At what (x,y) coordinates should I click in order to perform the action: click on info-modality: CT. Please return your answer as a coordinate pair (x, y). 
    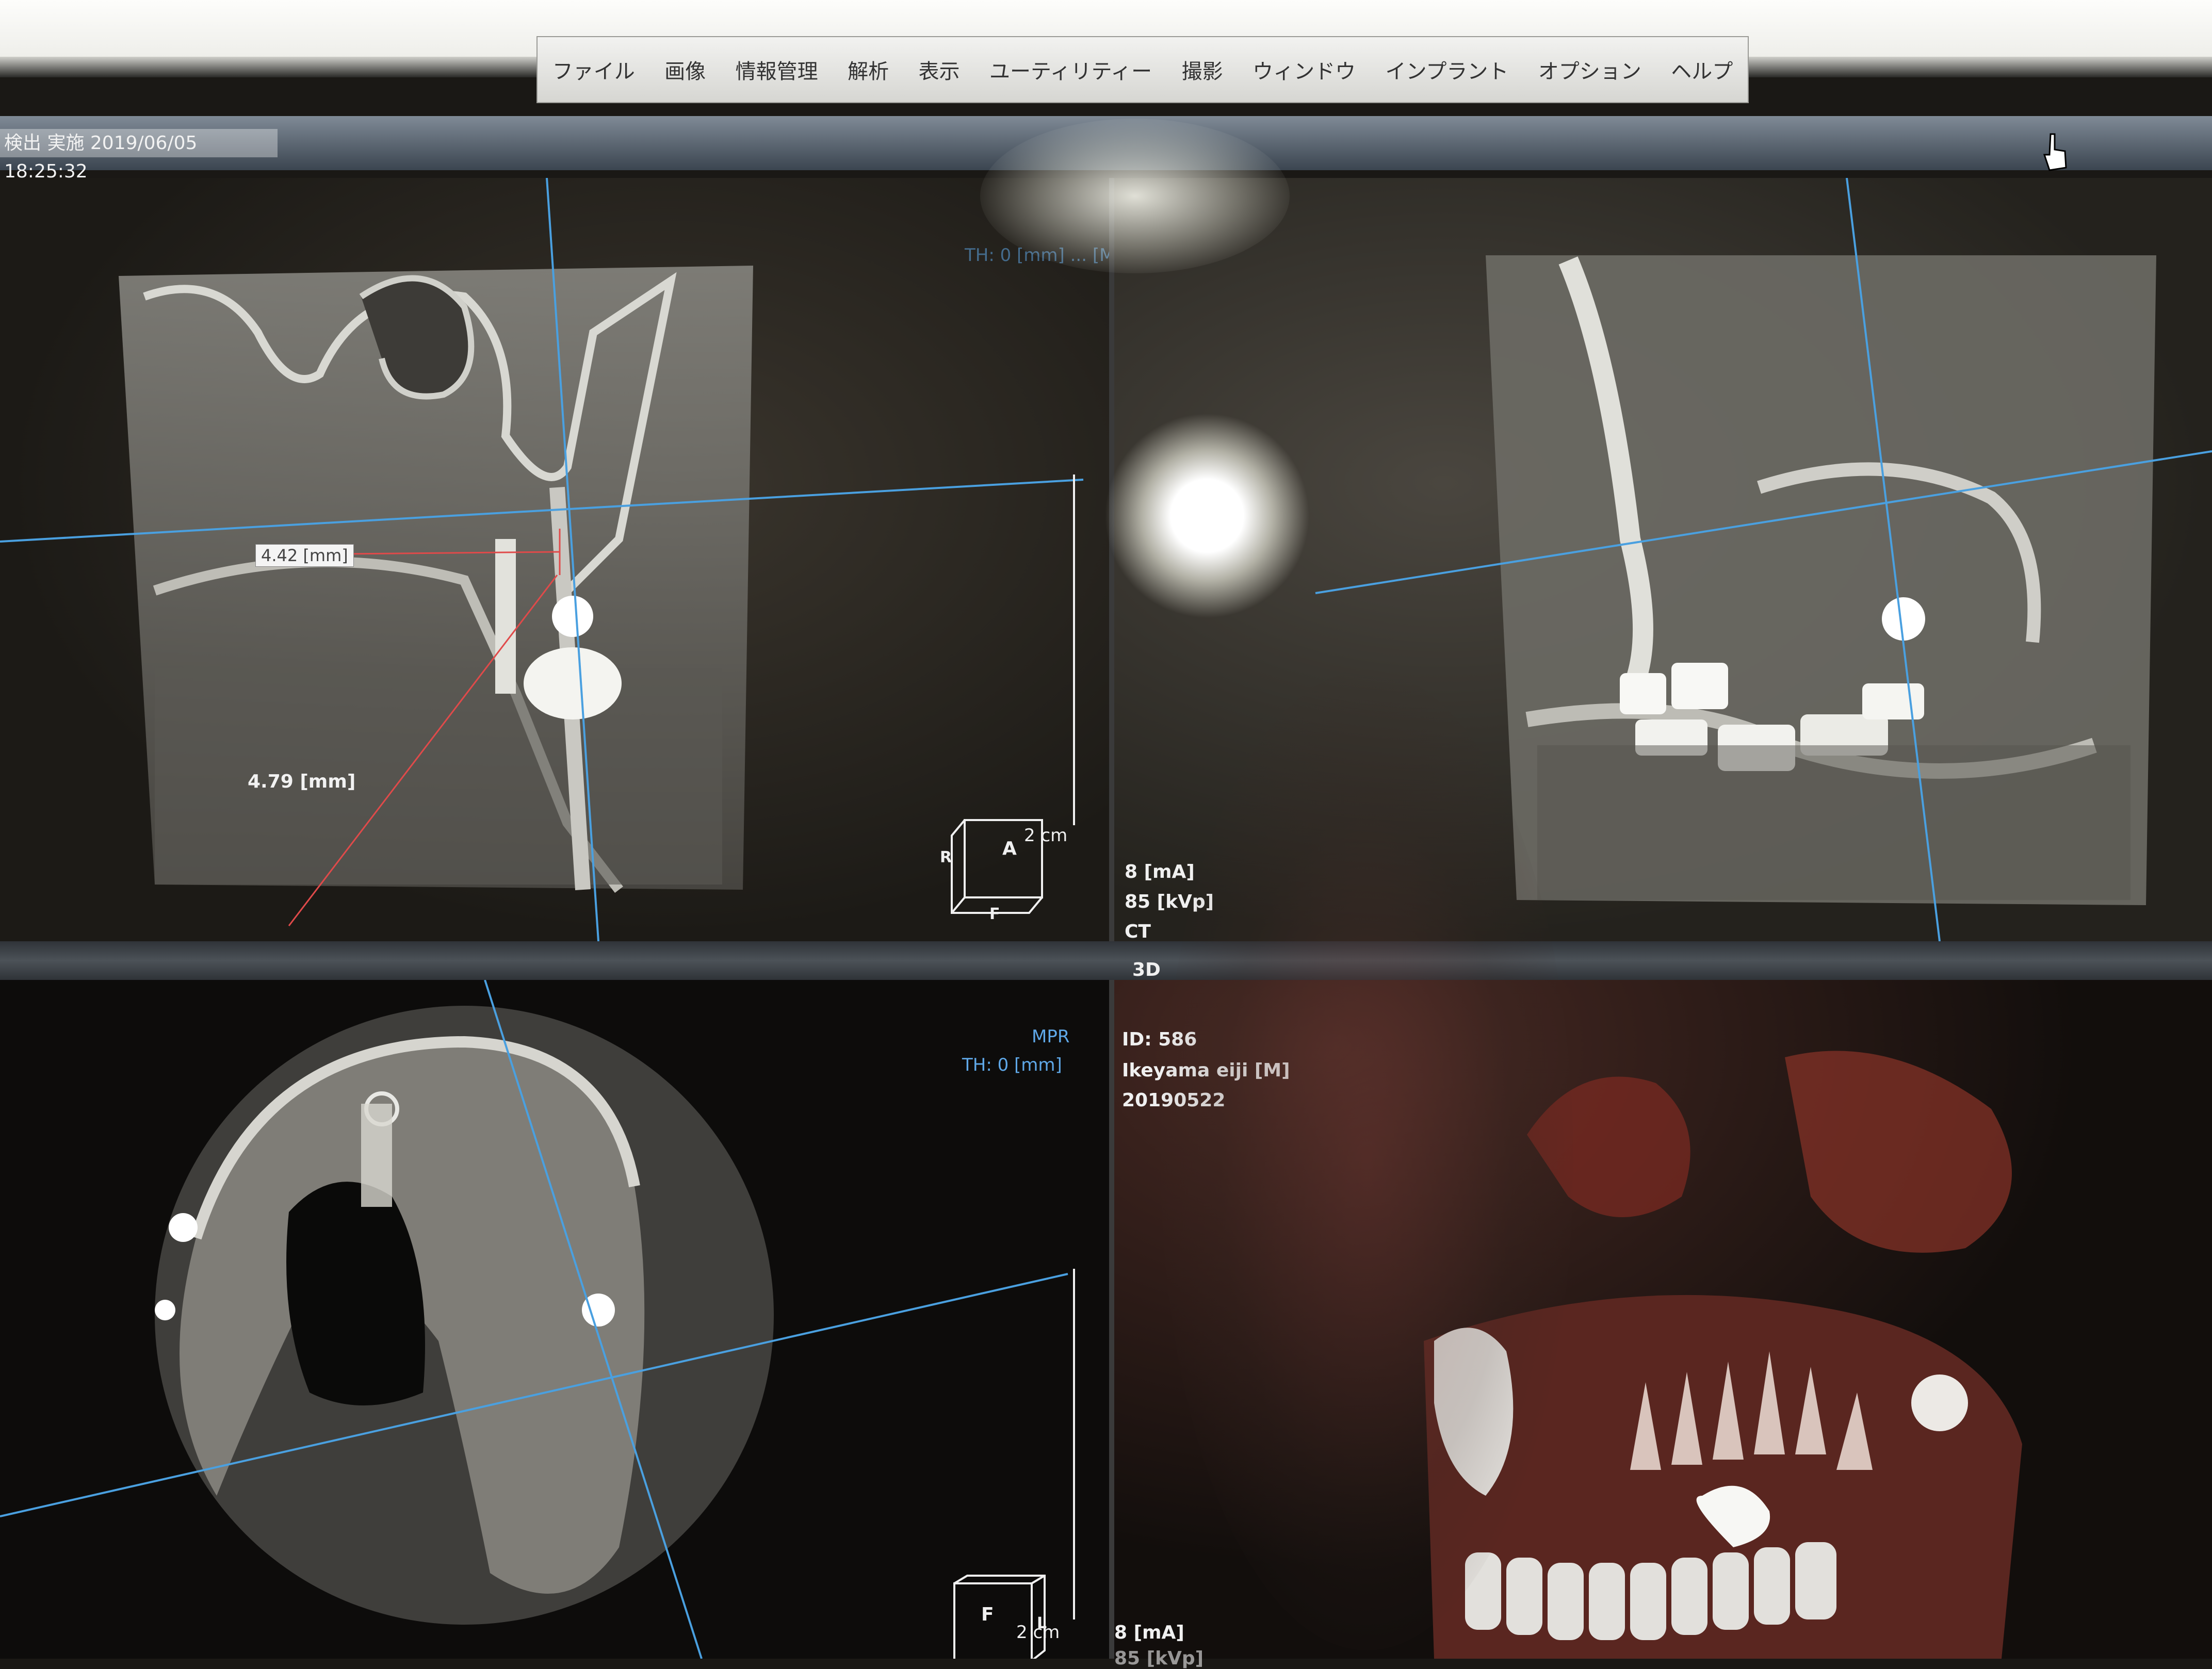
    Looking at the image, I should click on (1138, 931).